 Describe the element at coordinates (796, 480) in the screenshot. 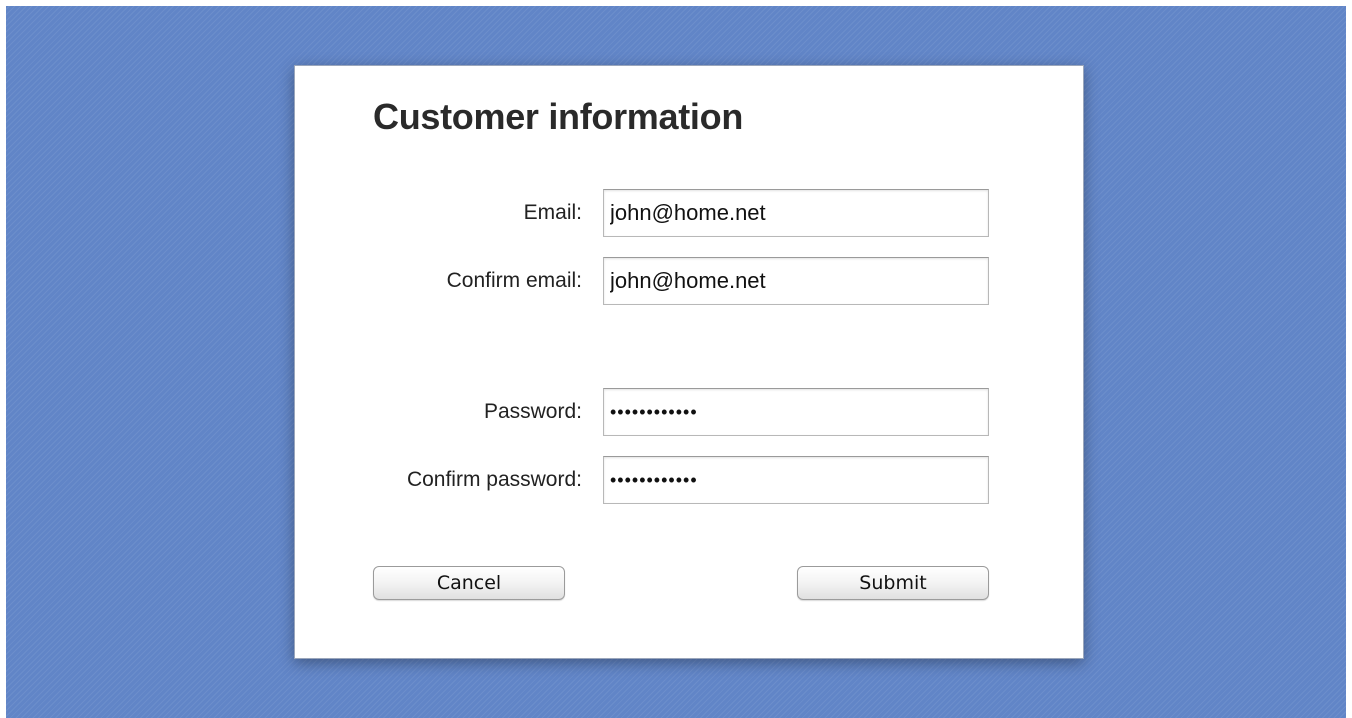

I see `confirm-password-field` at that location.